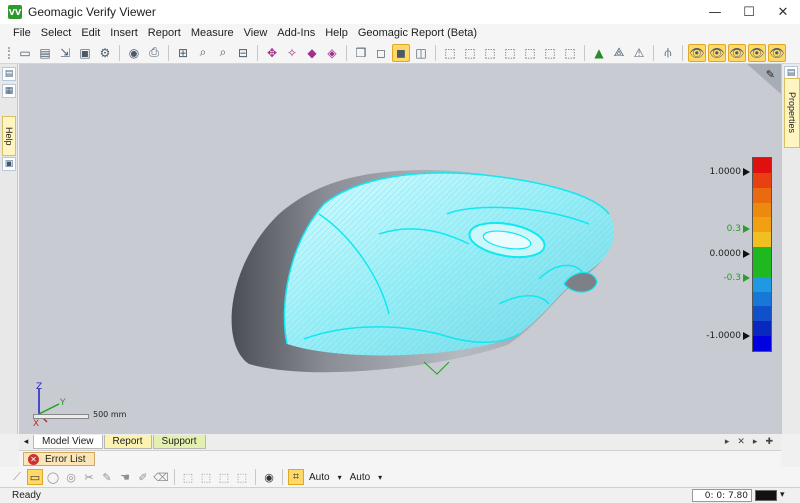 Image resolution: width=800 pixels, height=503 pixels. Describe the element at coordinates (243, 53) in the screenshot. I see `zoom-out-icon: ⊟` at that location.